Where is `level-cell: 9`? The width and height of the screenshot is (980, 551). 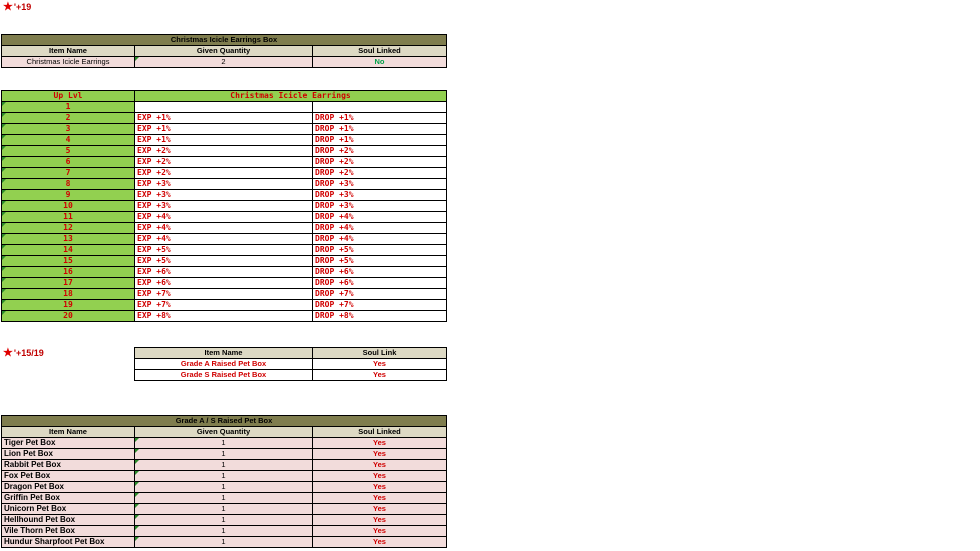
level-cell: 9 is located at coordinates (68, 195).